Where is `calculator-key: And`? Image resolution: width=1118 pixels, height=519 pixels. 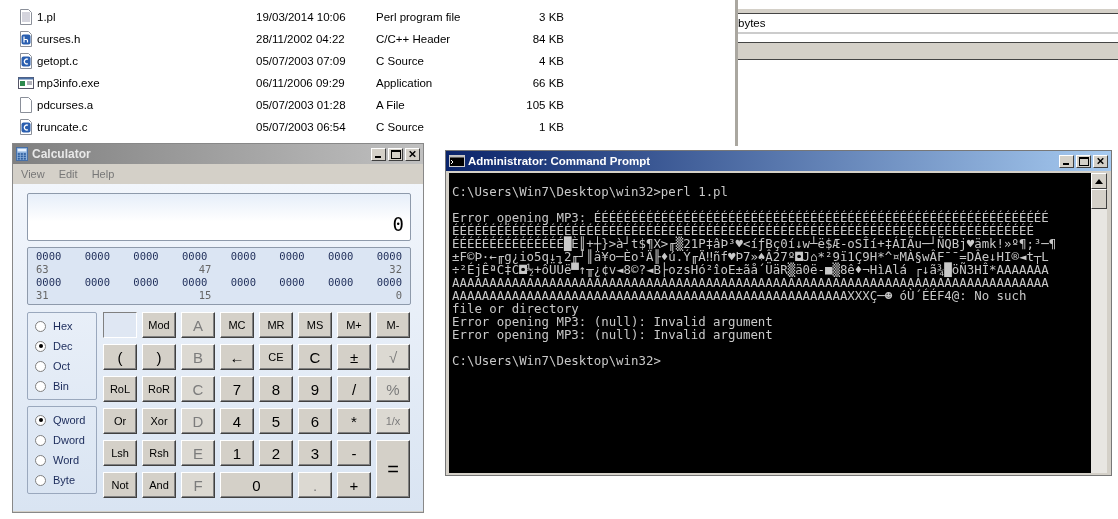 calculator-key: And is located at coordinates (159, 485).